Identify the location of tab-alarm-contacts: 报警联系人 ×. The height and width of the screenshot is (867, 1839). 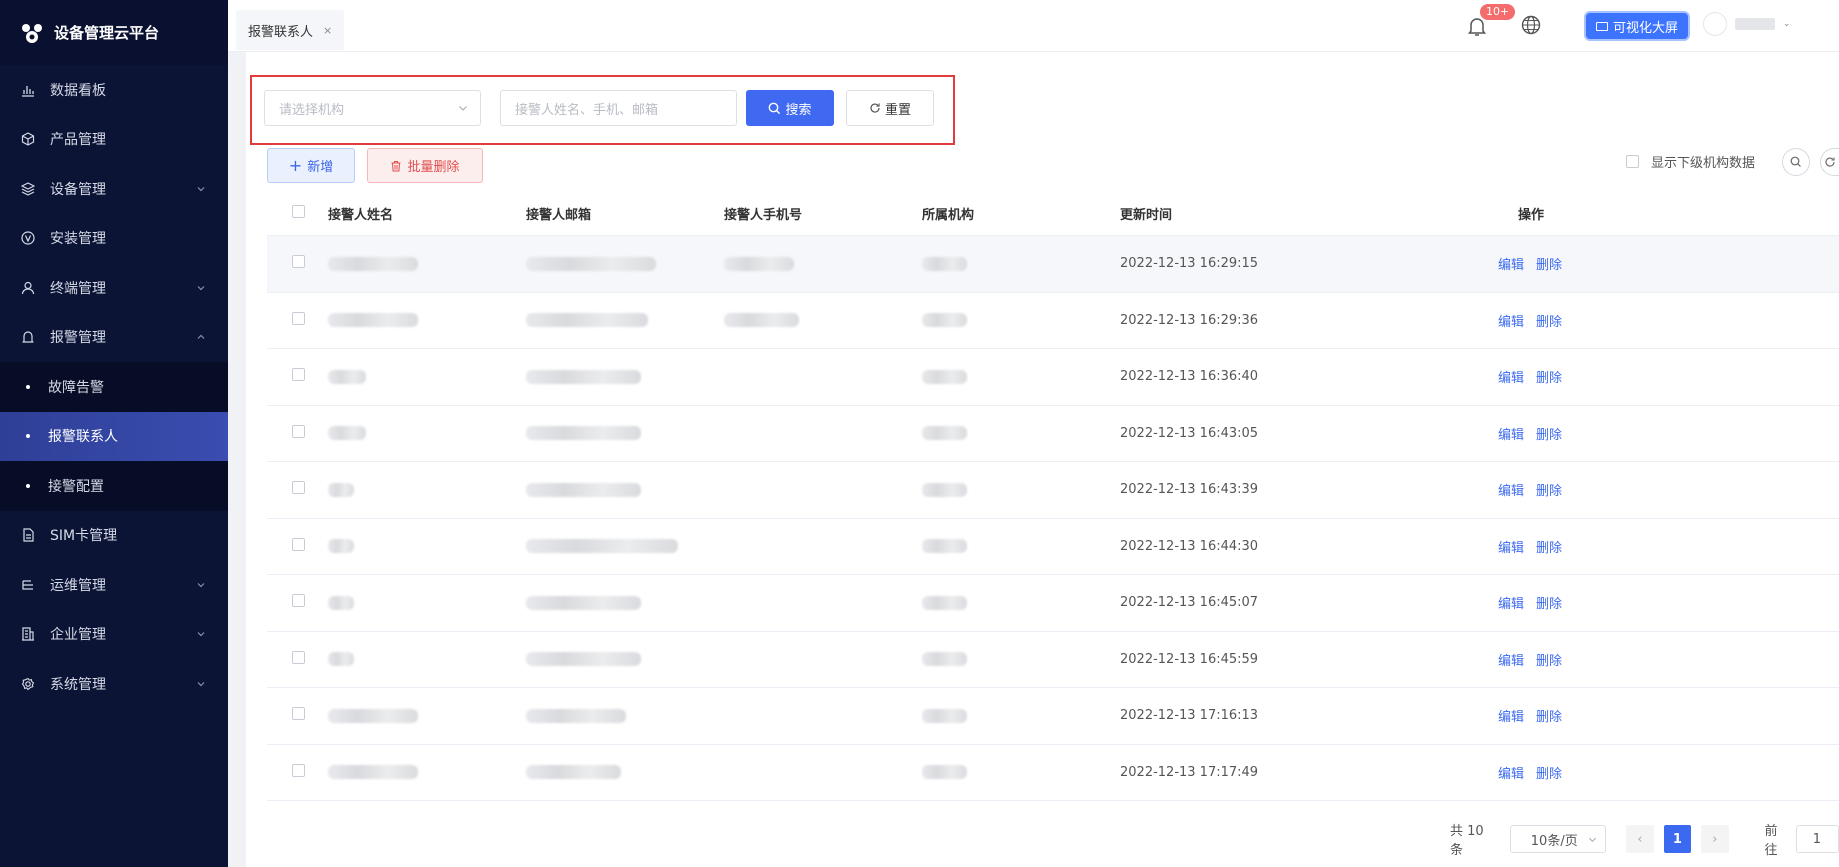
(290, 30).